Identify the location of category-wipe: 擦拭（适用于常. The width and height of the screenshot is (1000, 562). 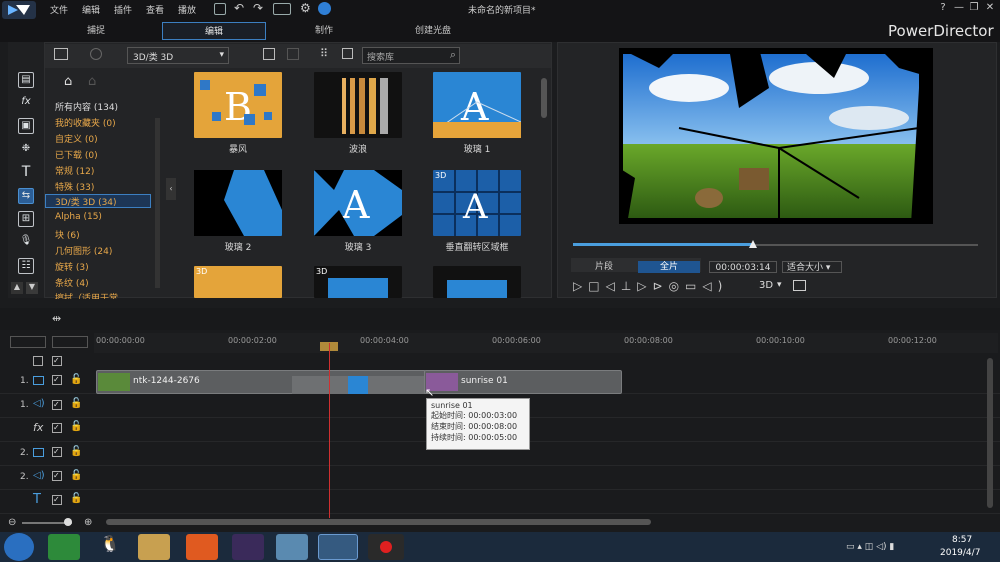
(86, 295).